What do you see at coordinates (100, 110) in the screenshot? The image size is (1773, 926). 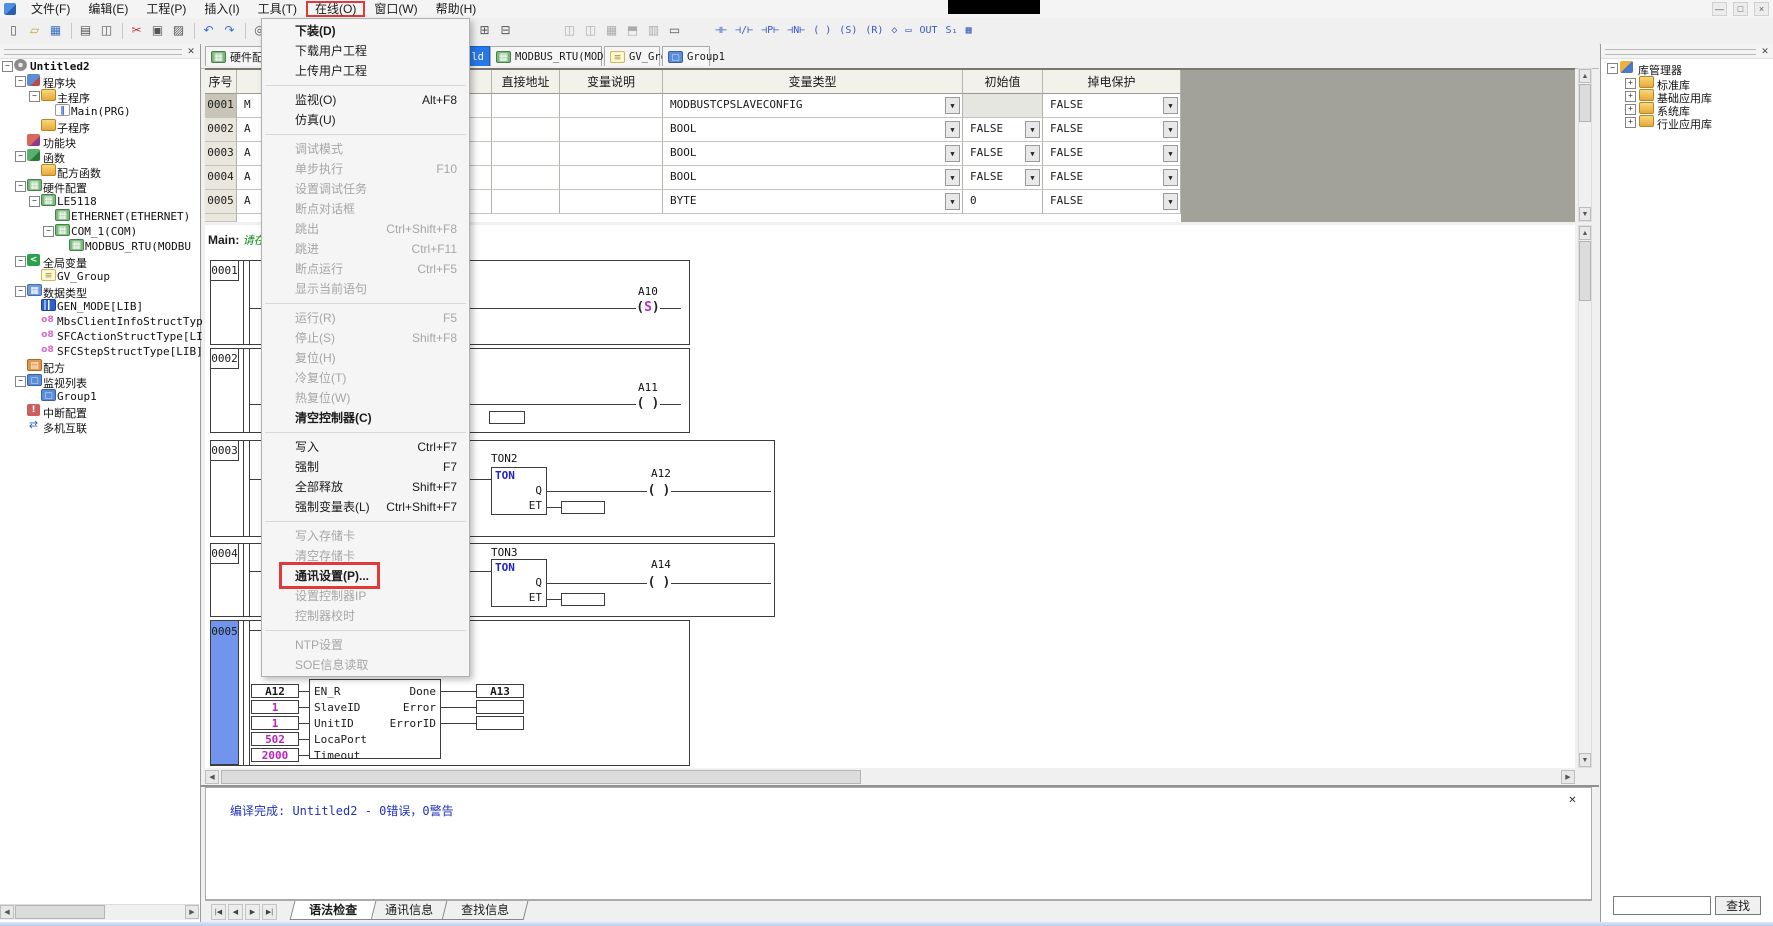 I see `tree-item-main-prg: ‖ Main(PRG)` at bounding box center [100, 110].